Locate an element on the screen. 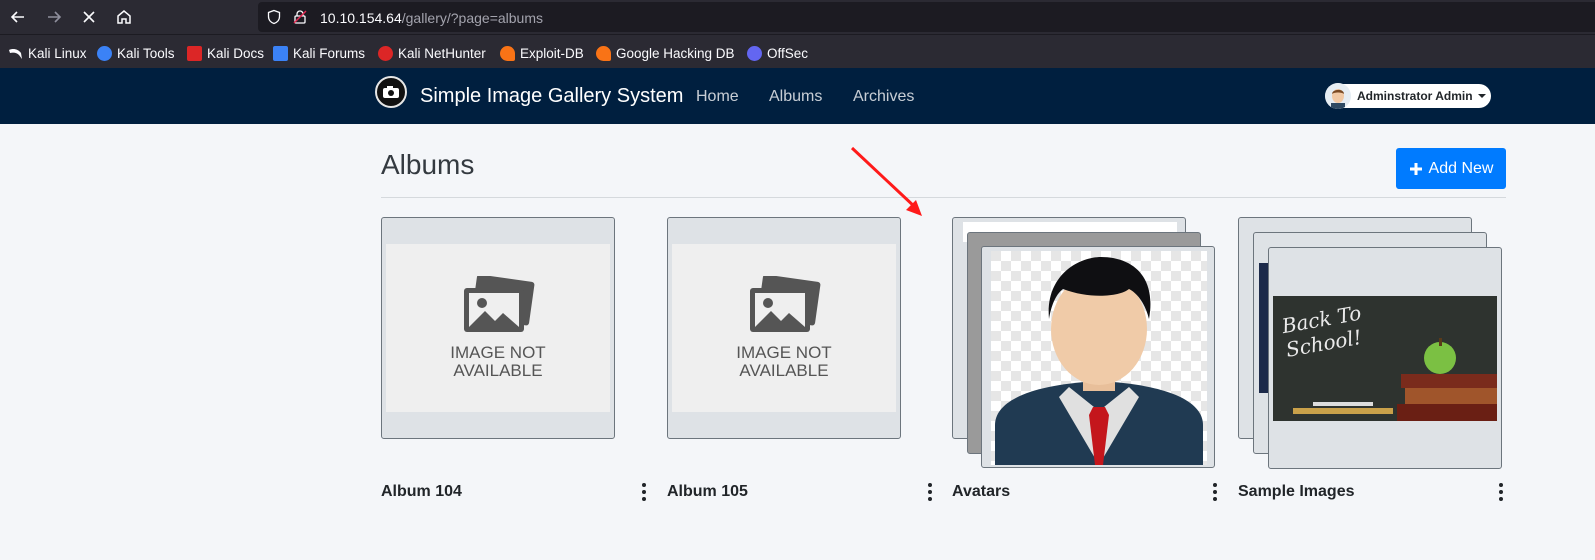  album-name: Avatars is located at coordinates (981, 492).